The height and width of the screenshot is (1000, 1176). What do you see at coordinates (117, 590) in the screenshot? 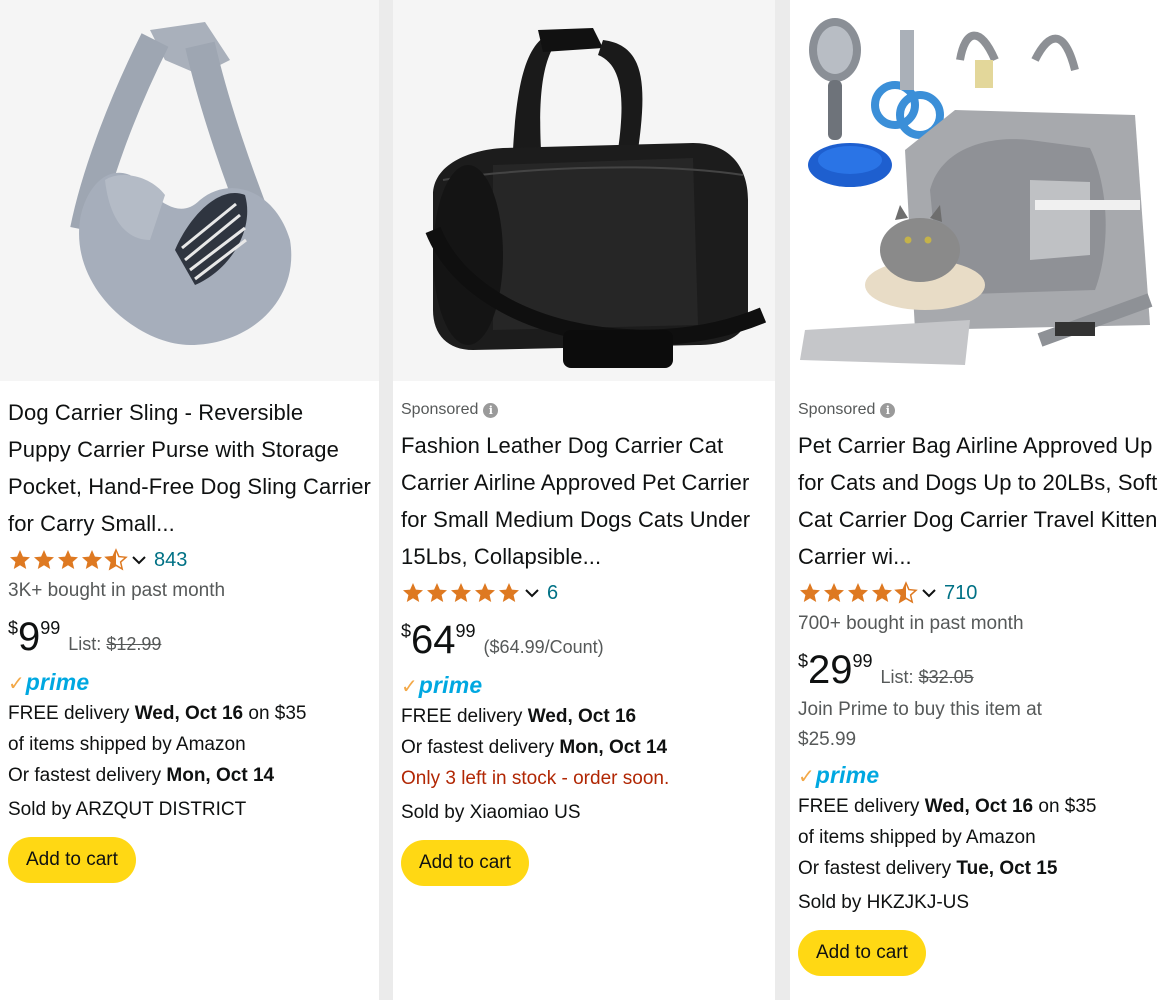
I see `bought-in-past-month: 3K+ bought in past month` at bounding box center [117, 590].